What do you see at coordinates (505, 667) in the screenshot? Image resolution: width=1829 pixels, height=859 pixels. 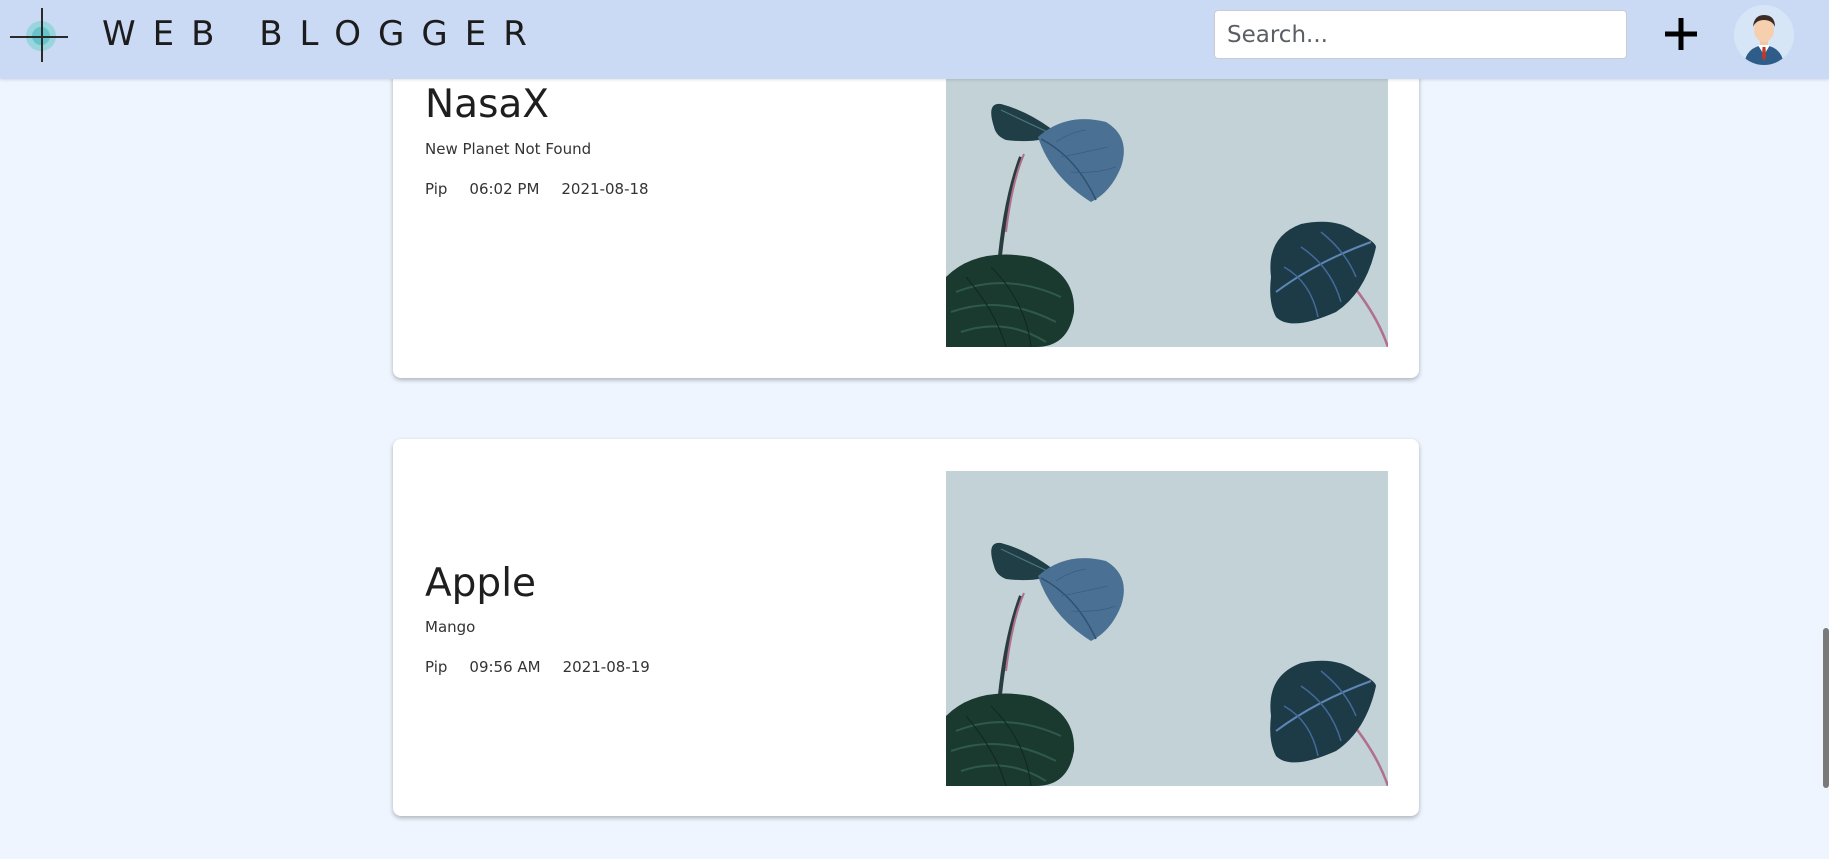 I see `post-time: 09:56 AM` at bounding box center [505, 667].